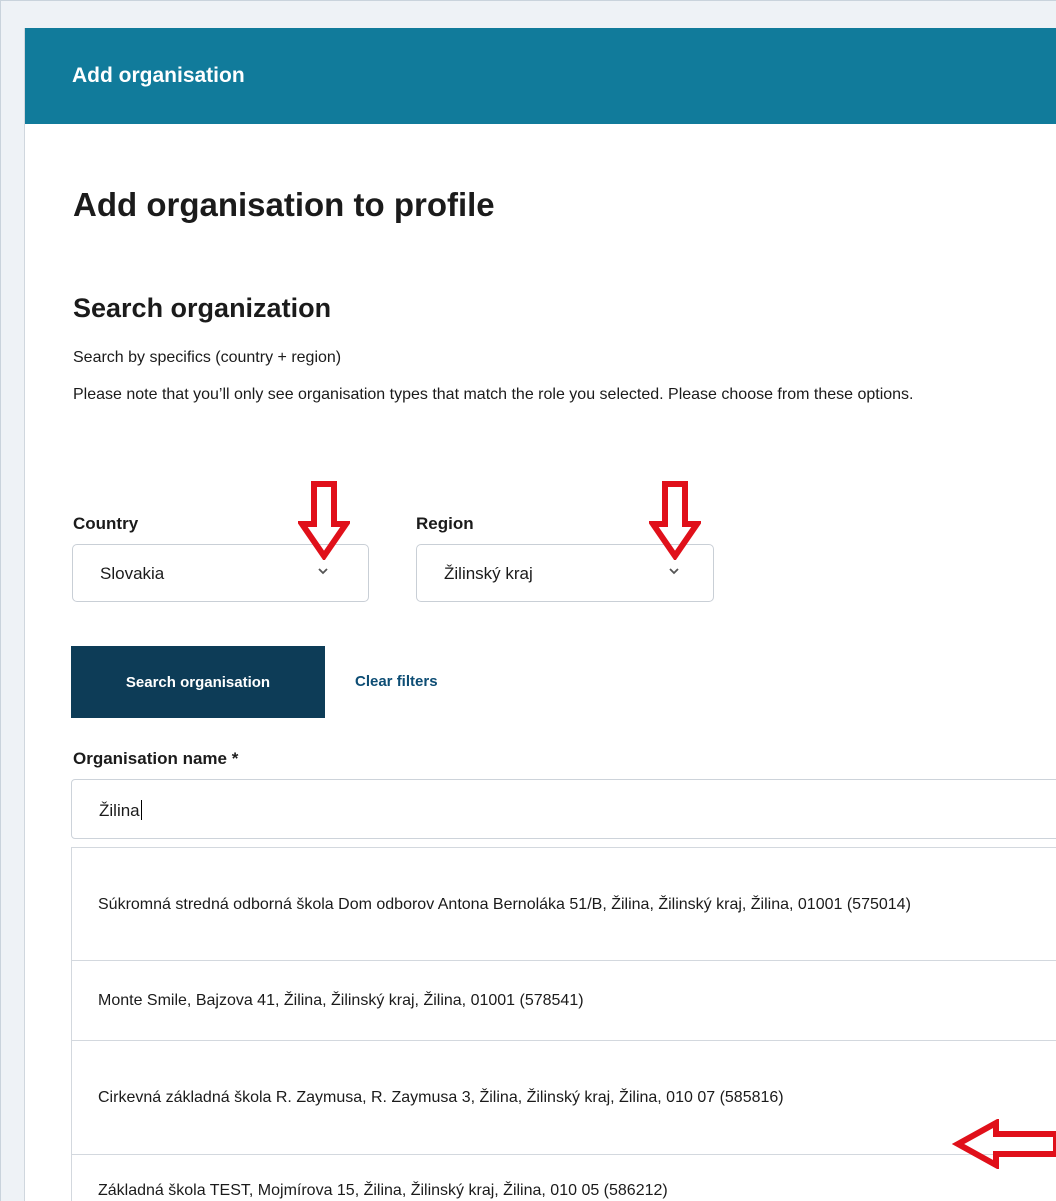 The image size is (1056, 1201). What do you see at coordinates (488, 573) in the screenshot?
I see `region-select-value: Žilinský kraj` at bounding box center [488, 573].